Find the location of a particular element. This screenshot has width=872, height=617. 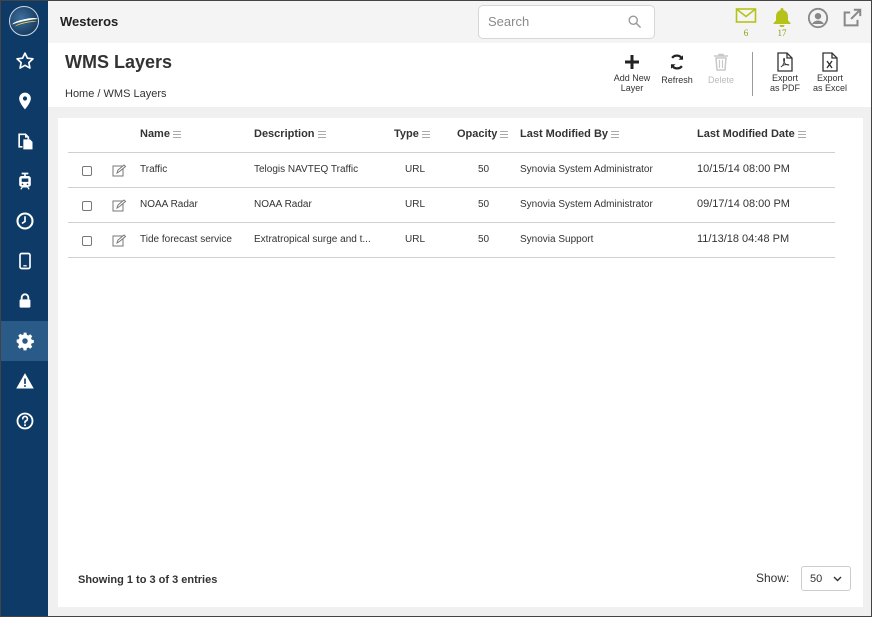

train-icon is located at coordinates (24, 181).